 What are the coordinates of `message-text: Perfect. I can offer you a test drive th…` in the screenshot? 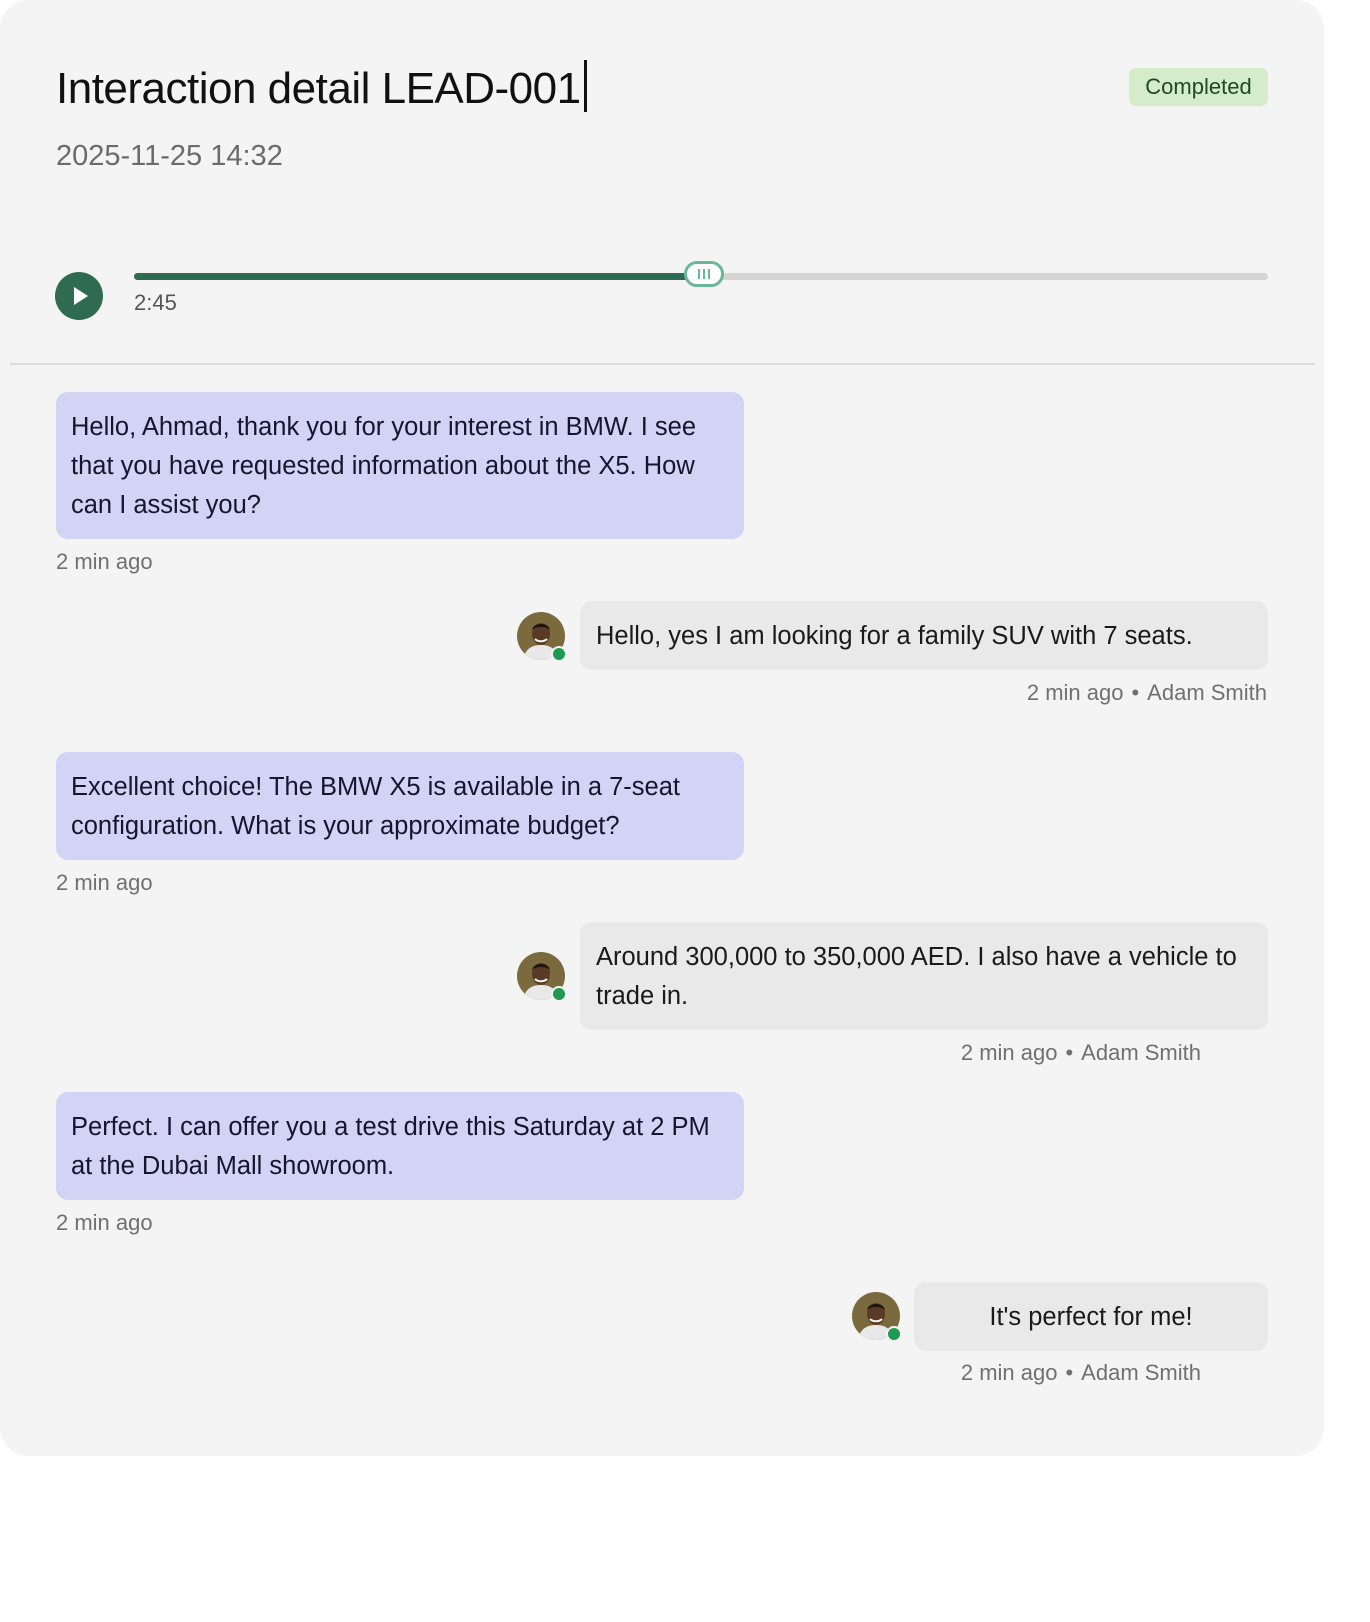 It's located at (390, 1146).